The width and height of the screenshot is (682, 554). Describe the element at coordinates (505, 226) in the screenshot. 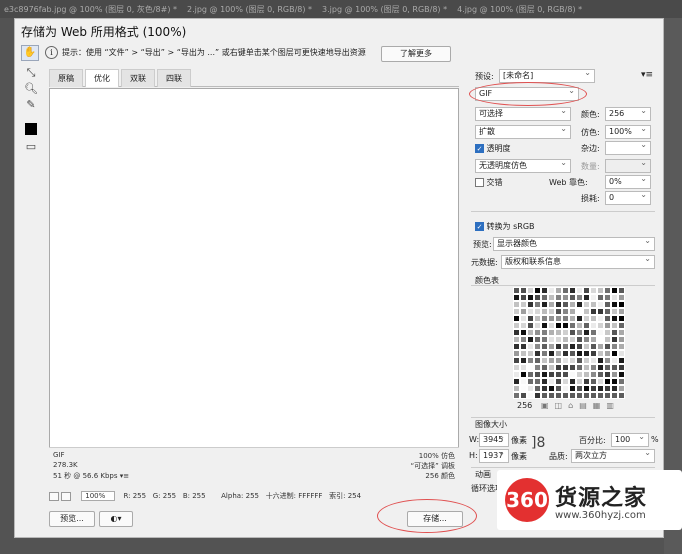

I see `convert-srgb-checkbox: ✓ 转换为 sRGB` at that location.